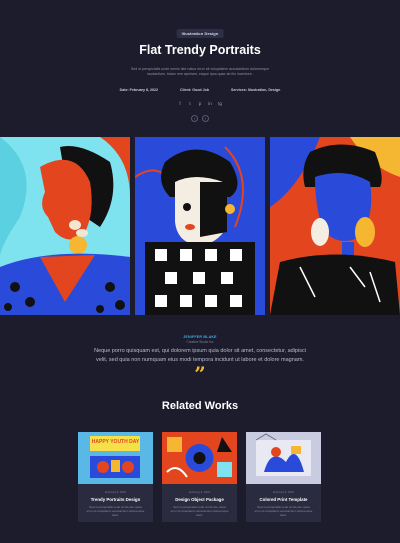  I want to click on category-badge: Illustration Design, so click(200, 33).